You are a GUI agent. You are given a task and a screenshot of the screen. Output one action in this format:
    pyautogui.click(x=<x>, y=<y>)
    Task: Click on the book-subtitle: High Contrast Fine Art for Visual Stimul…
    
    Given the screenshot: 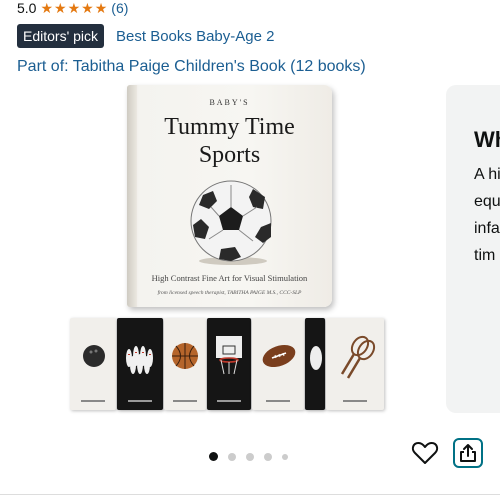 What is the action you would take?
    pyautogui.click(x=229, y=278)
    